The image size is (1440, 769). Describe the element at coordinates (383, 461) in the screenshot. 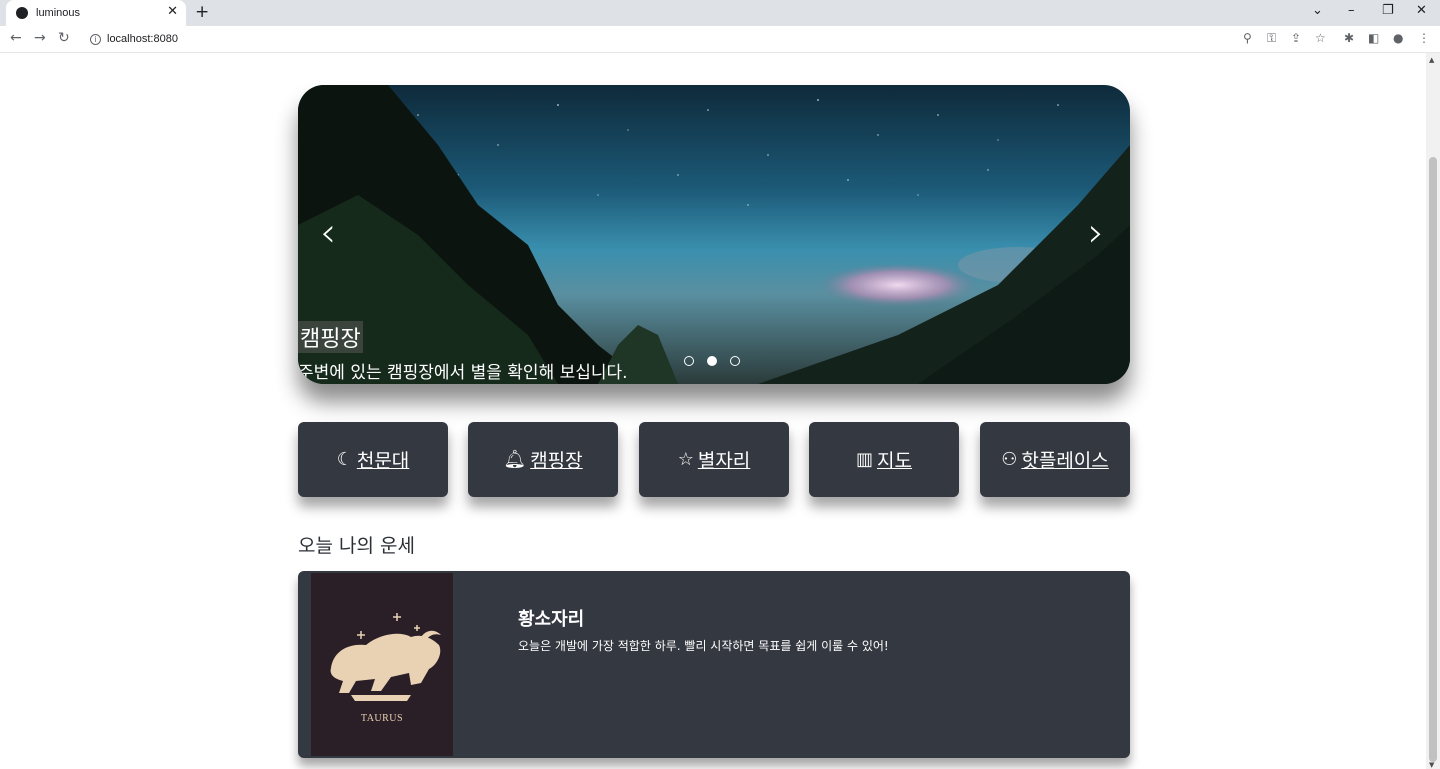

I see `nav-card-label: 천문대` at that location.